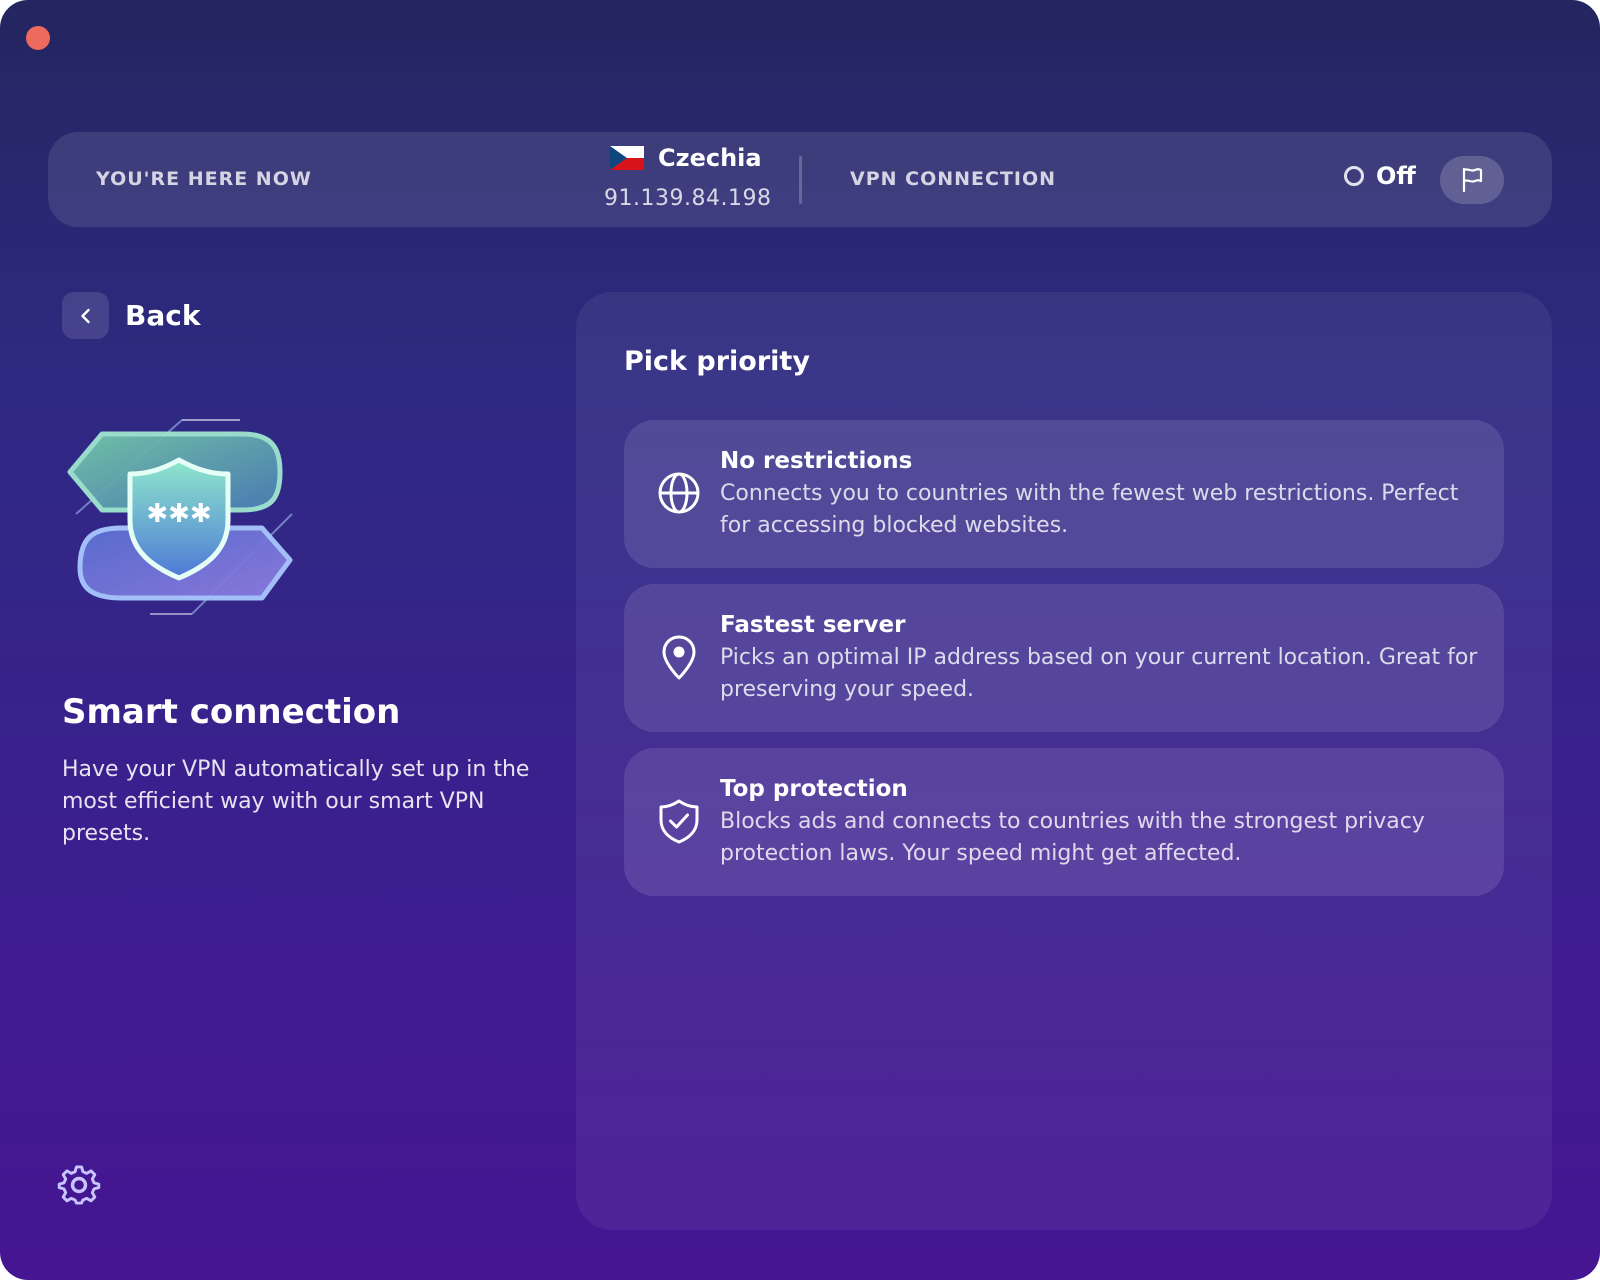  Describe the element at coordinates (679, 821) in the screenshot. I see `shield-check-icon` at that location.